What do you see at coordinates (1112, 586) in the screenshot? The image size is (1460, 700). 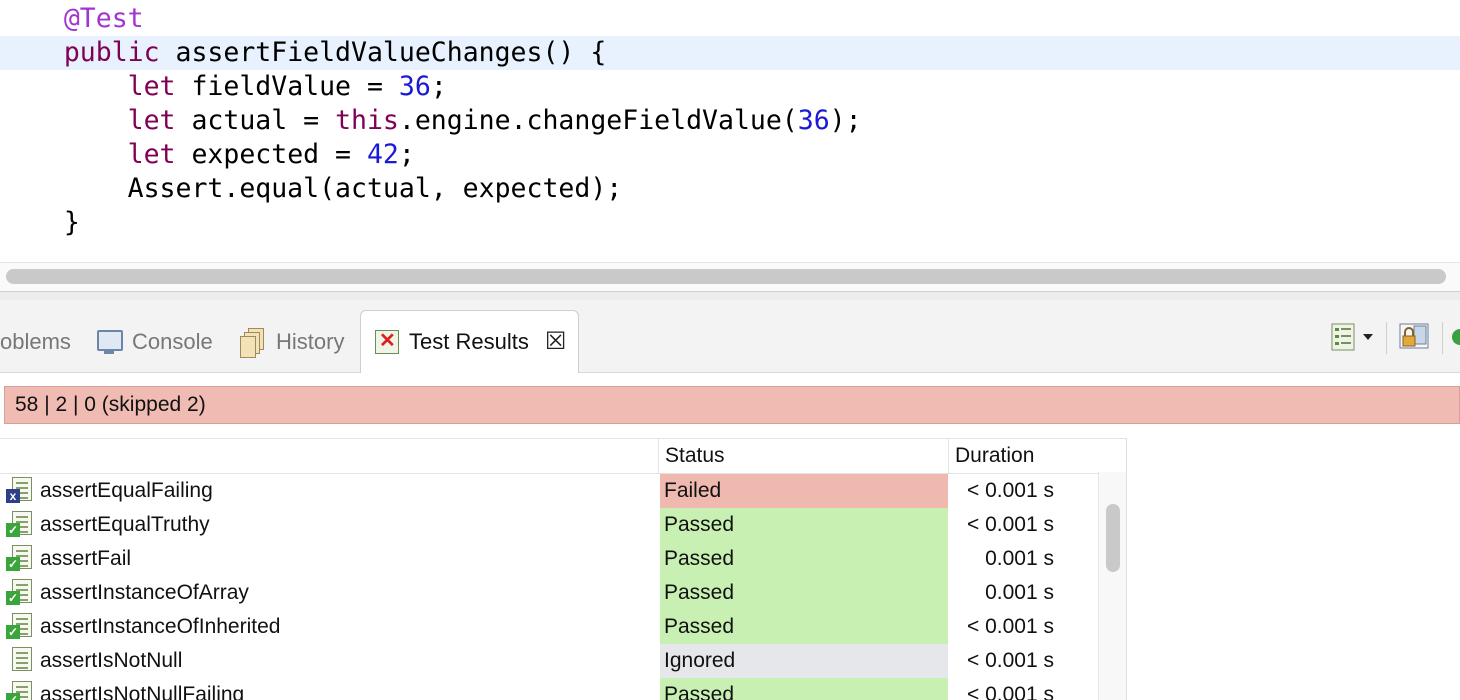 I see `table-vertical-scrollbar` at bounding box center [1112, 586].